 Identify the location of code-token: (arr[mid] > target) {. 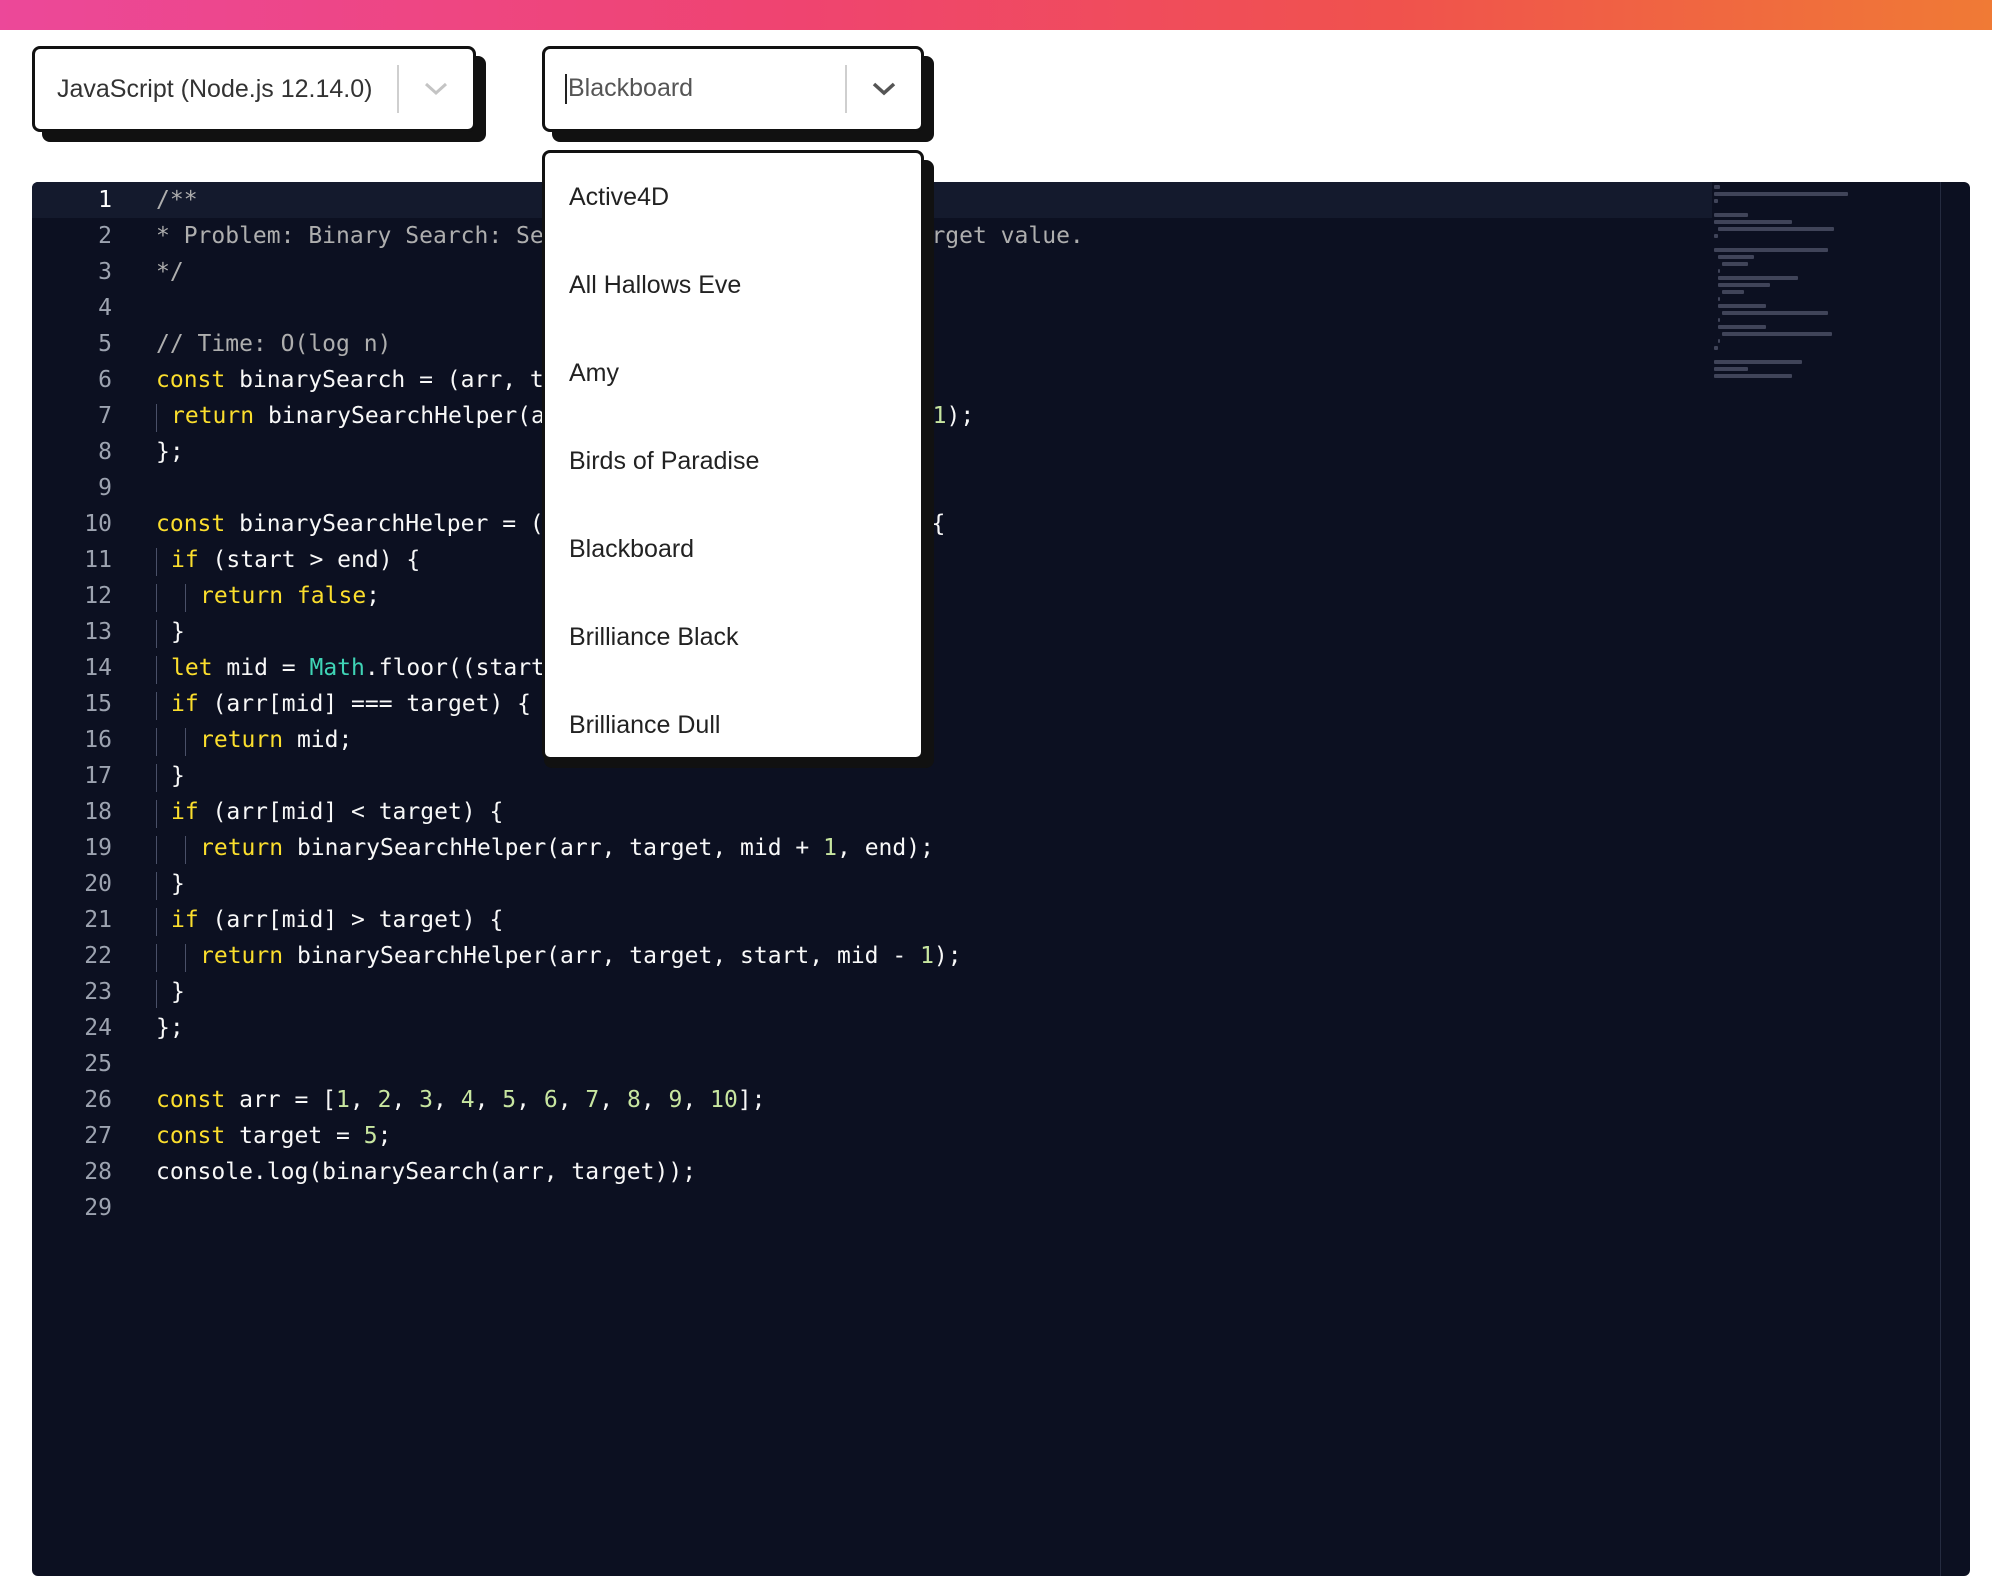
(358, 920).